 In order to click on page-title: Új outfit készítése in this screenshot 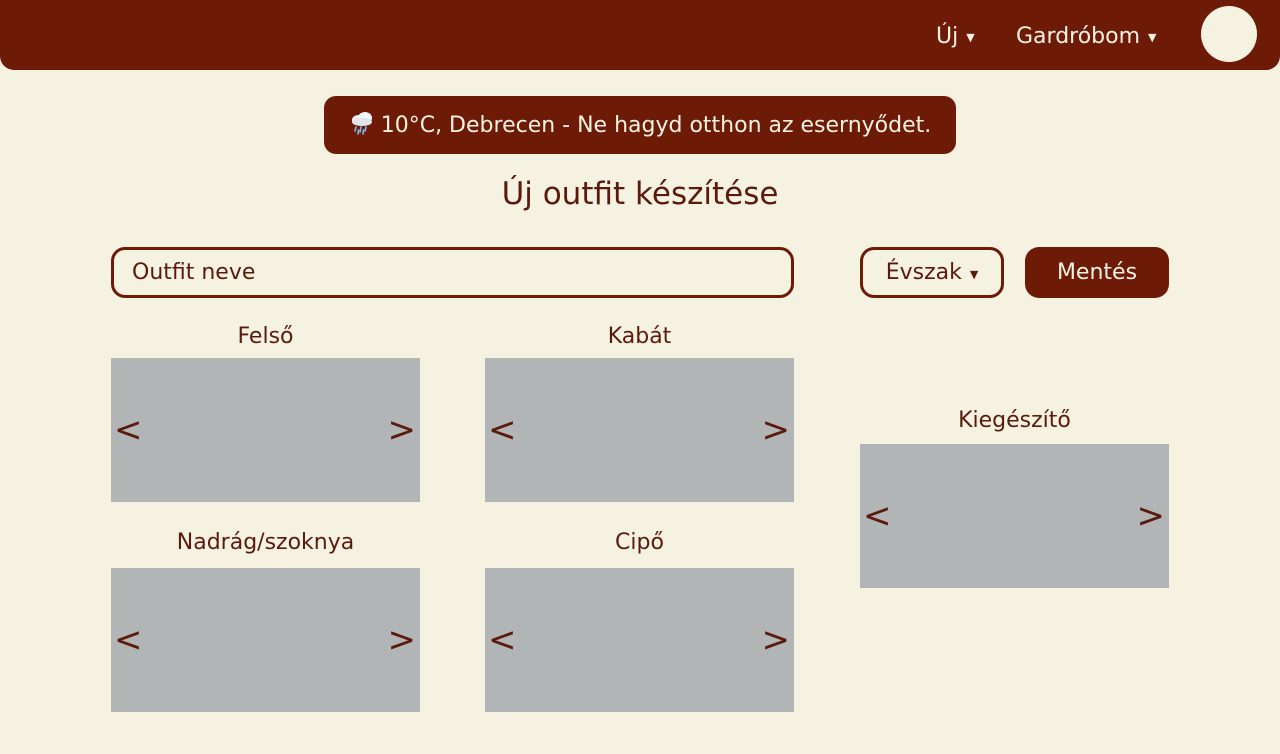, I will do `click(640, 194)`.